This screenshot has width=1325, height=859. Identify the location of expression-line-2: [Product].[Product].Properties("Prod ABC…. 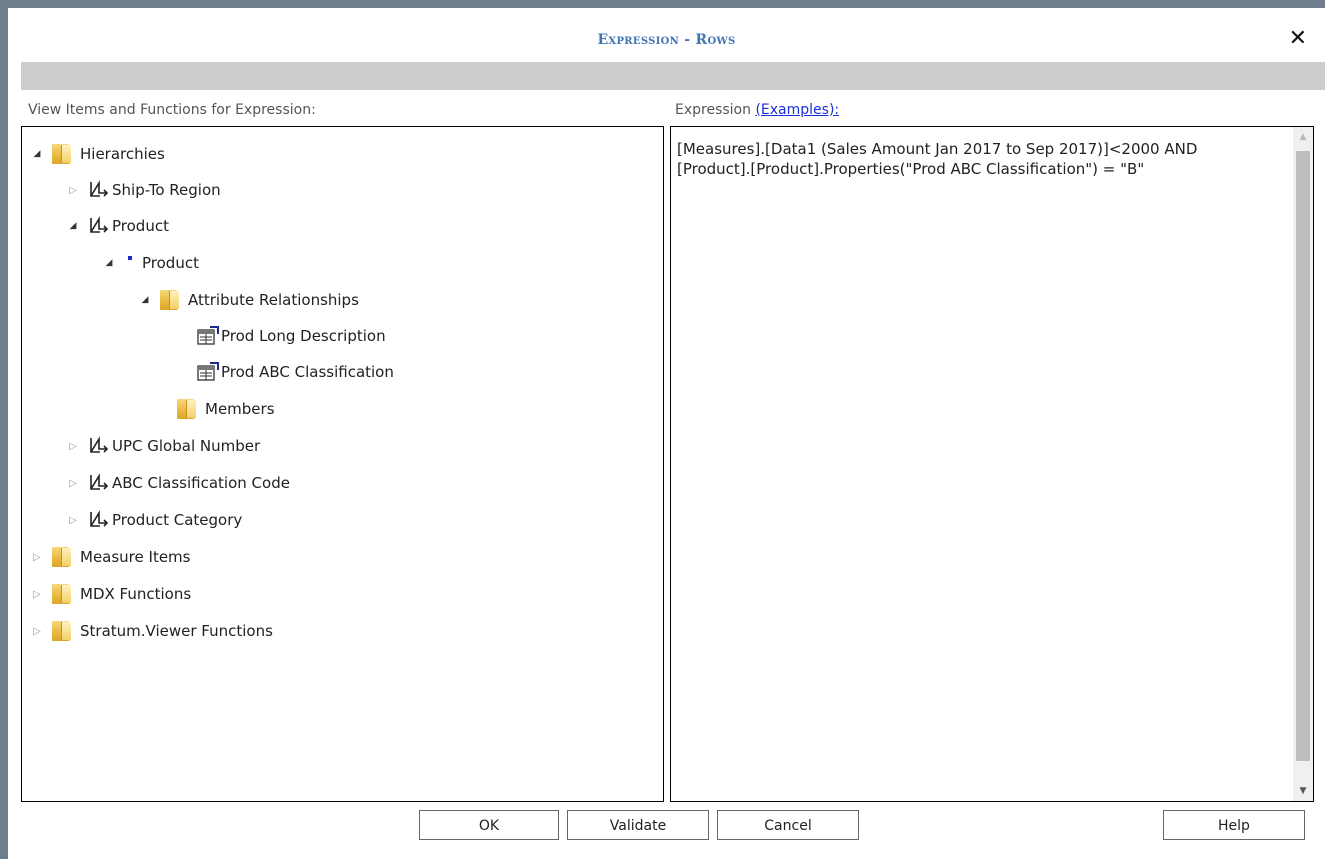
(911, 169).